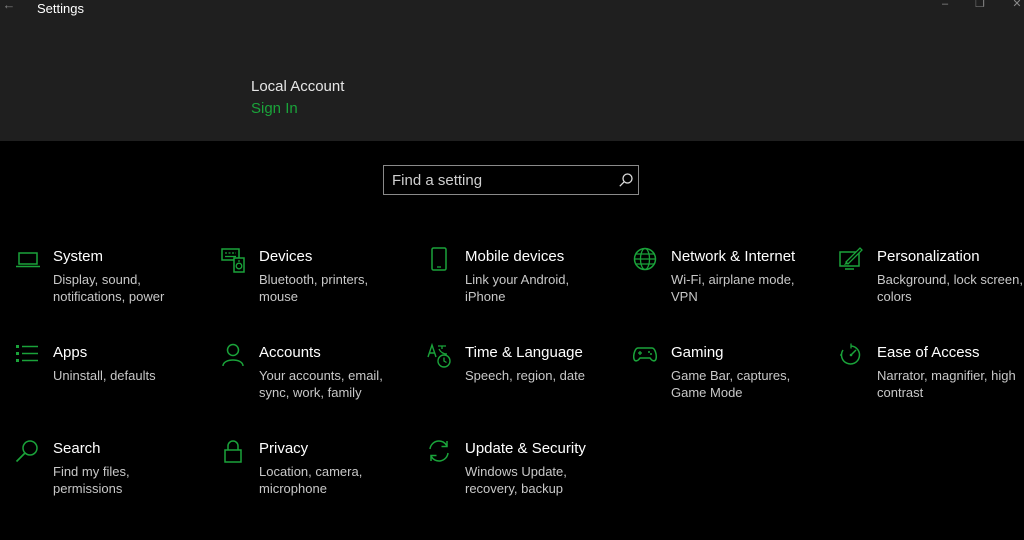  What do you see at coordinates (945, 5) in the screenshot?
I see `minimize-button: –` at bounding box center [945, 5].